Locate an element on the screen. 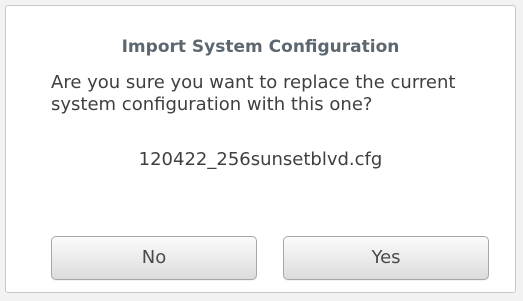  no-button: No is located at coordinates (154, 258).